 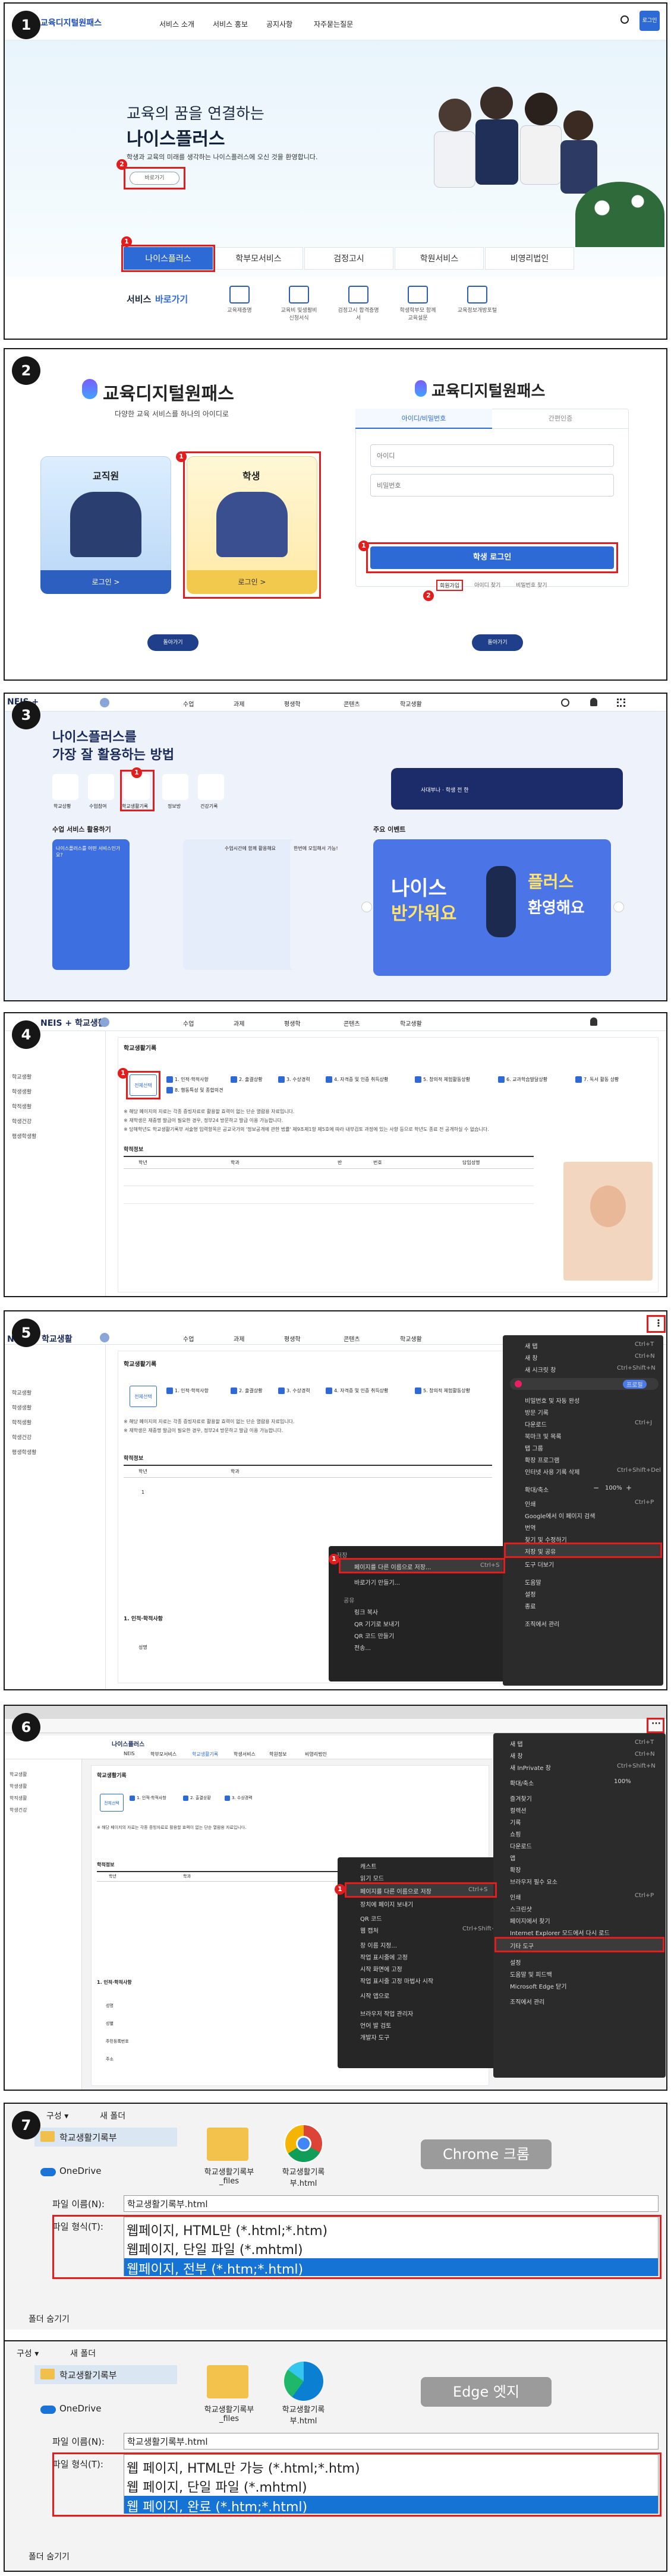 I want to click on signup-link: 회원가입, so click(x=450, y=585).